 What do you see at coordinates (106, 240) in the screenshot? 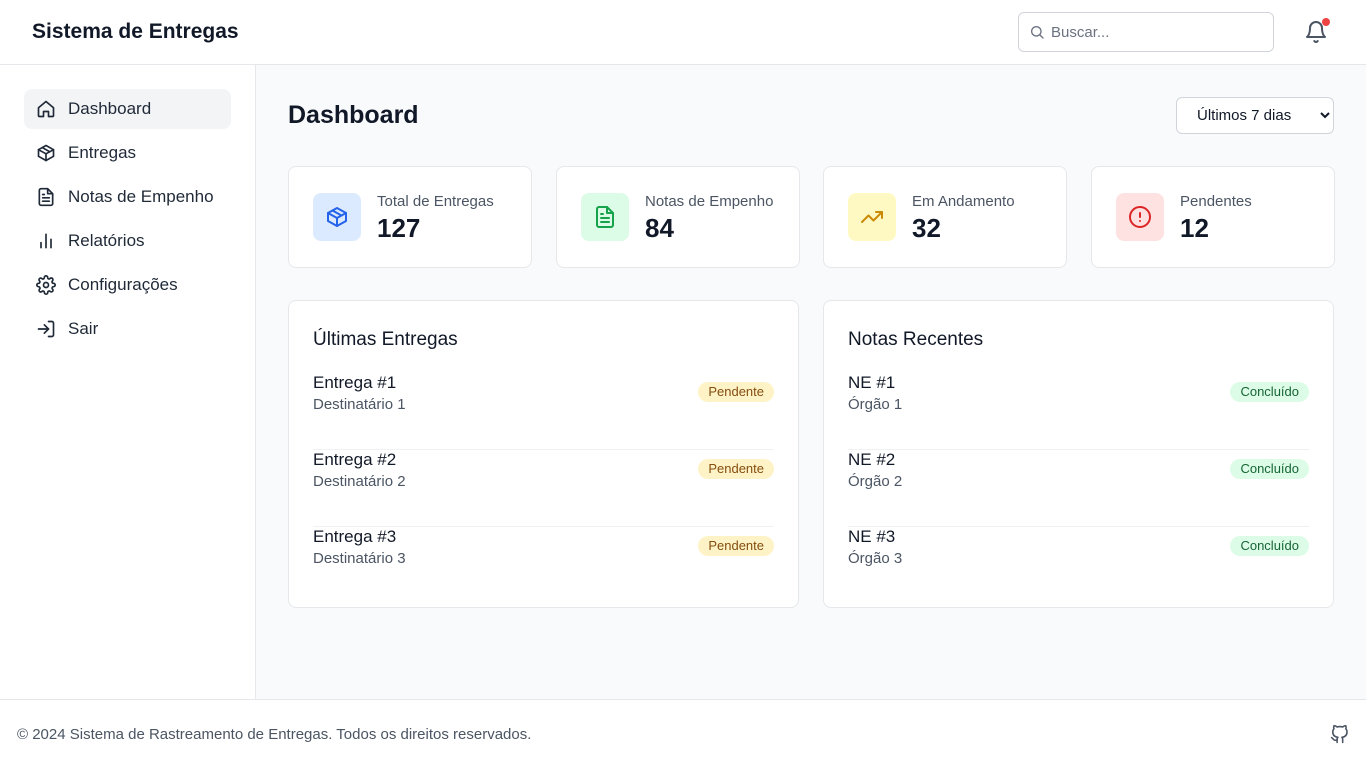
I see `sidebar-item-label: Relatórios` at bounding box center [106, 240].